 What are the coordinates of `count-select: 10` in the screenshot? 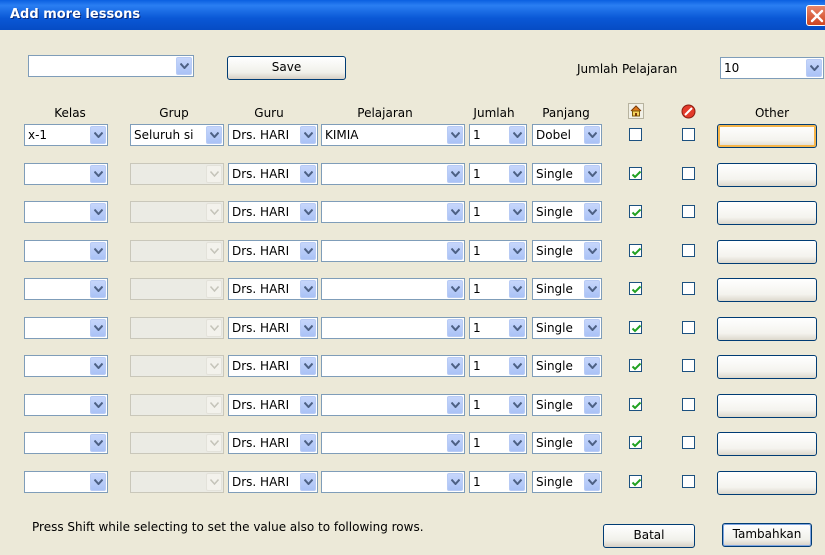 It's located at (772, 68).